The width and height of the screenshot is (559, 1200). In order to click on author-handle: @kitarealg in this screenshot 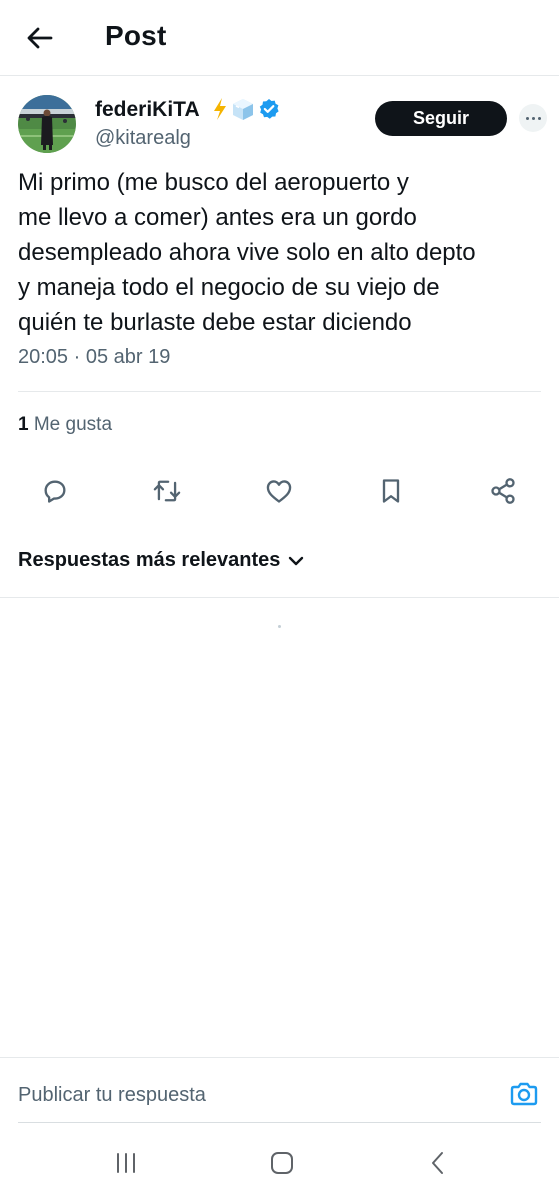, I will do `click(143, 138)`.